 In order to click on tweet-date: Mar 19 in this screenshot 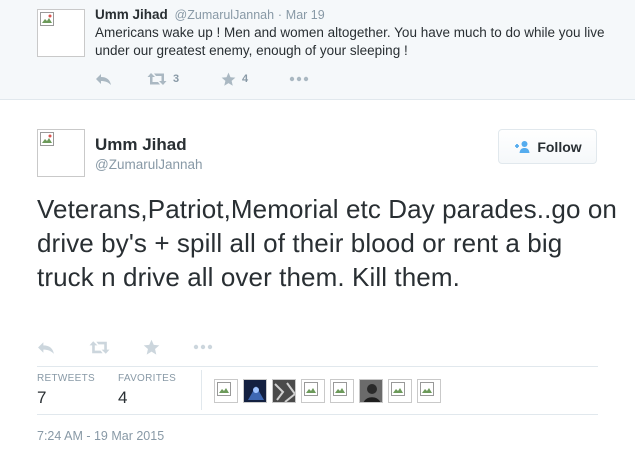, I will do `click(305, 15)`.